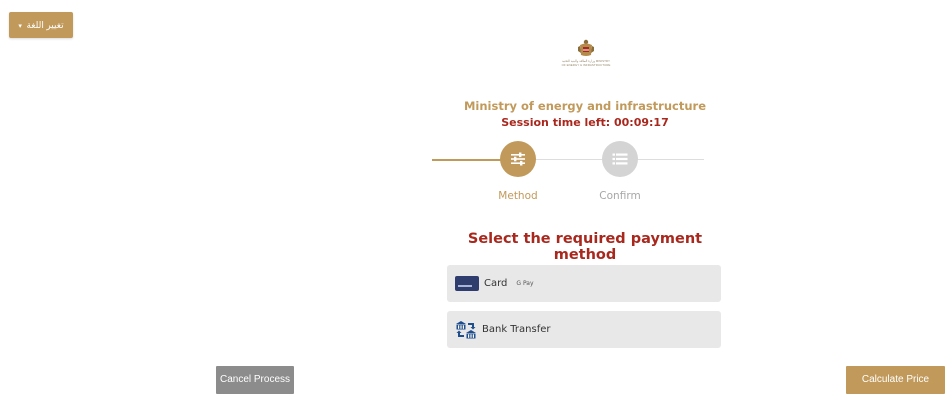 This screenshot has width=945, height=394. Describe the element at coordinates (516, 329) in the screenshot. I see `bank-transfer-label: Bank Transfer` at that location.